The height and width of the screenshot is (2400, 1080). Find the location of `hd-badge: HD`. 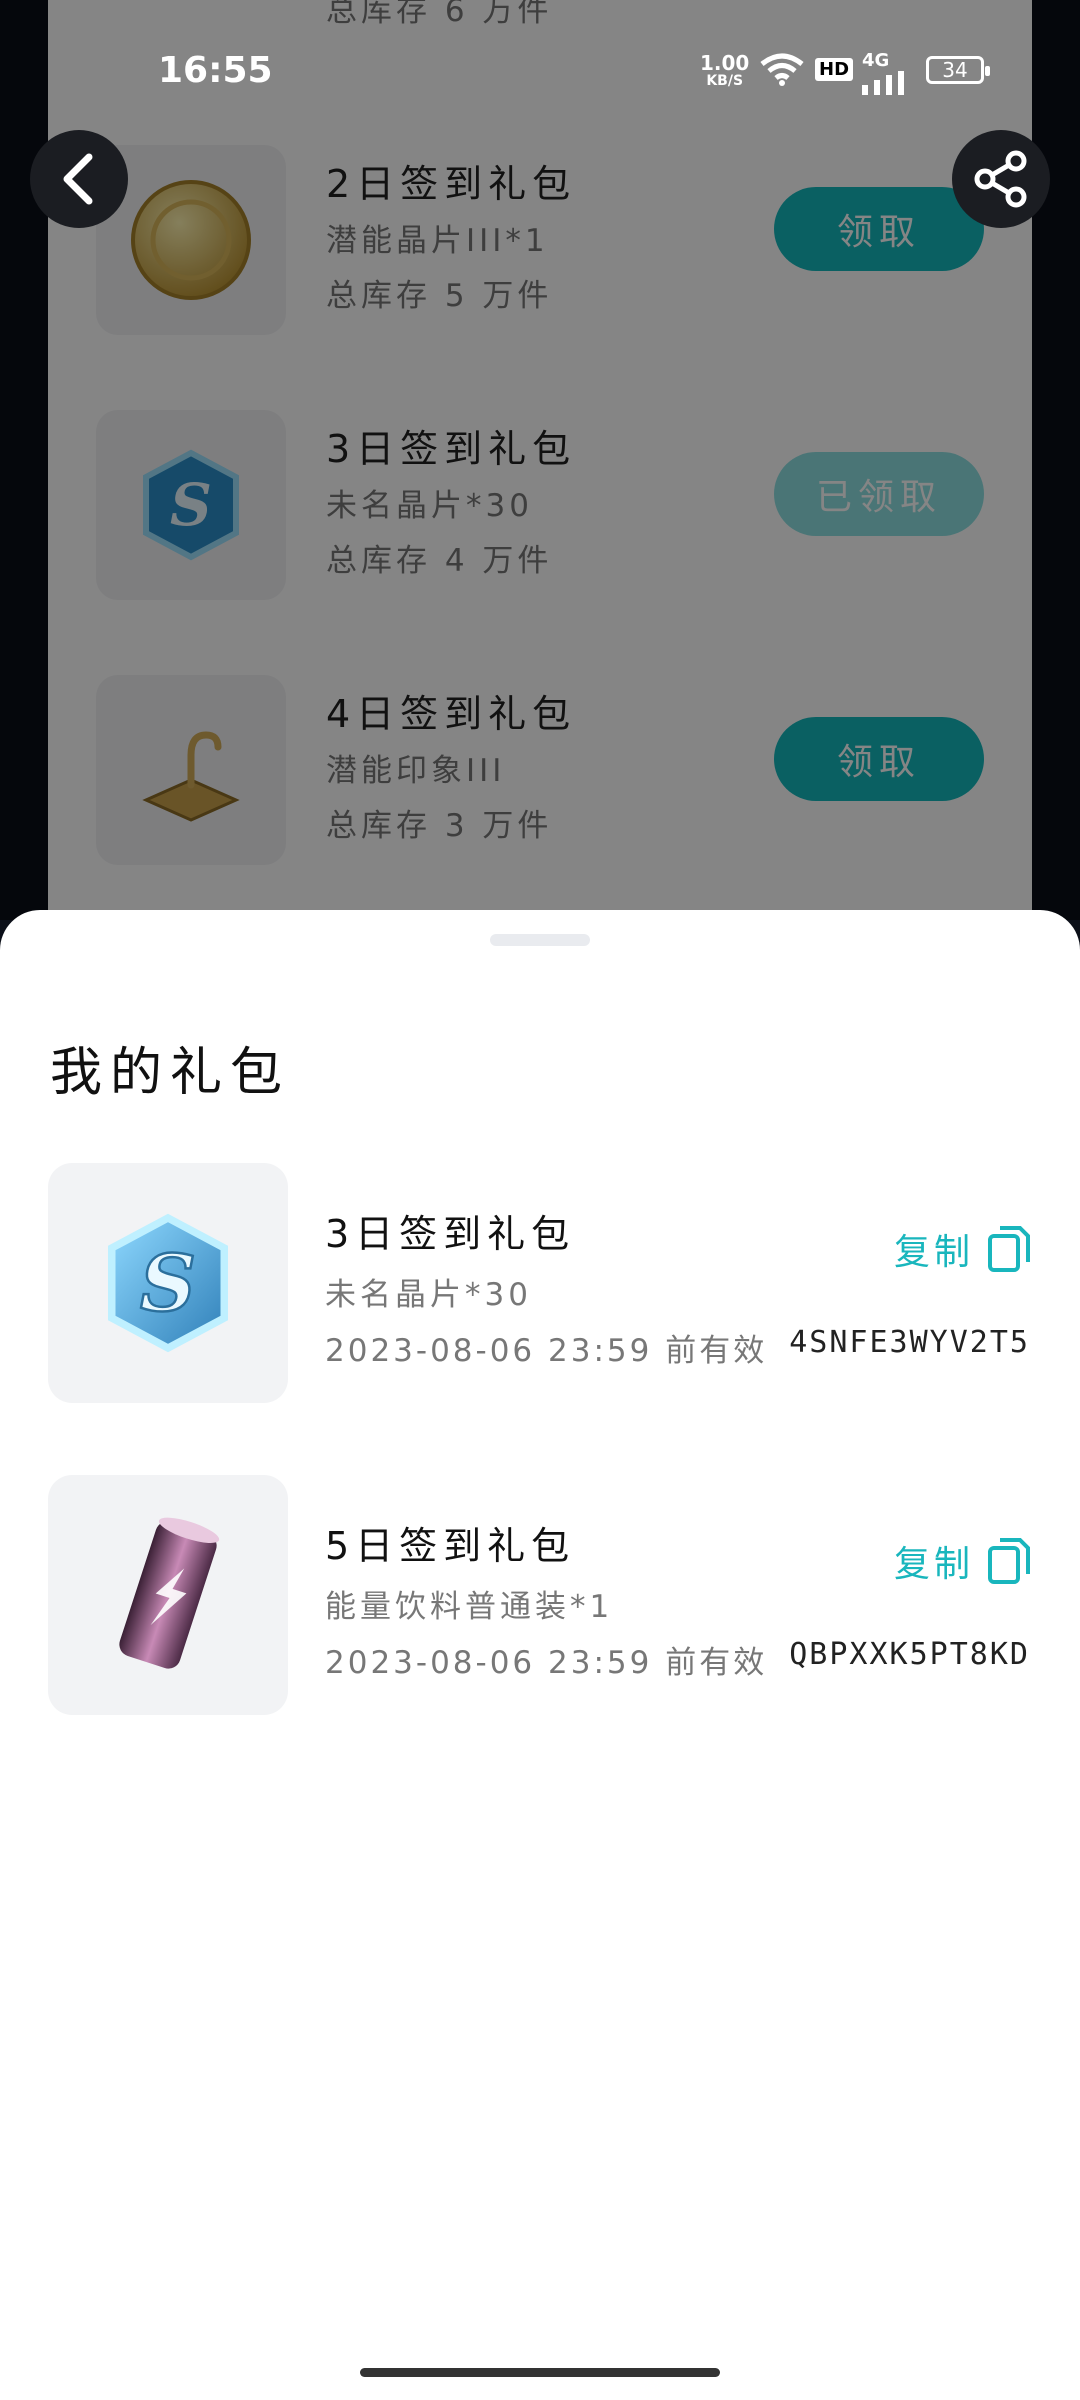

hd-badge: HD is located at coordinates (834, 69).